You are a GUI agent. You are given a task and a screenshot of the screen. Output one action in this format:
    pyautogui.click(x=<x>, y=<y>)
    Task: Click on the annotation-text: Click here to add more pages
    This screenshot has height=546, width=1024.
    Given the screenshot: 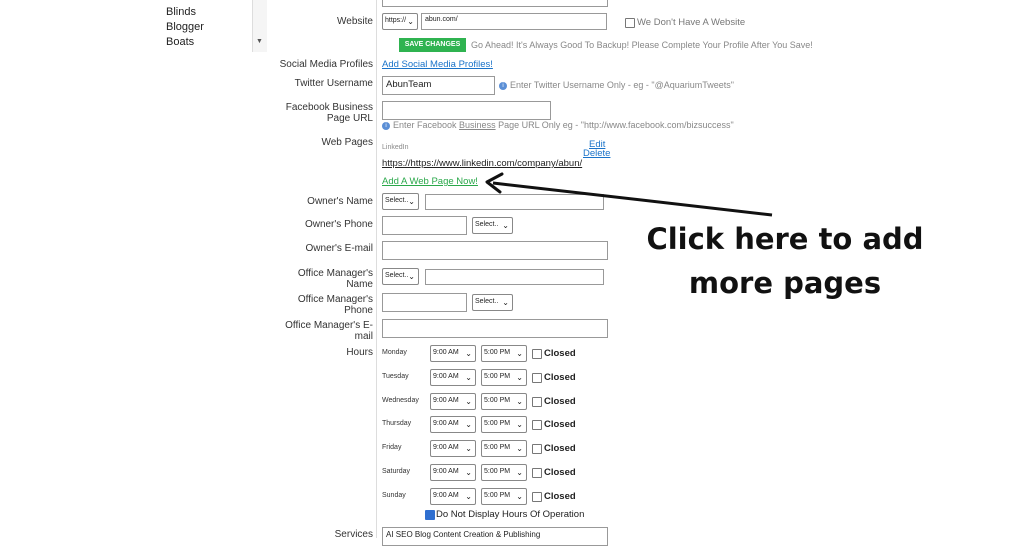 What is the action you would take?
    pyautogui.click(x=785, y=261)
    